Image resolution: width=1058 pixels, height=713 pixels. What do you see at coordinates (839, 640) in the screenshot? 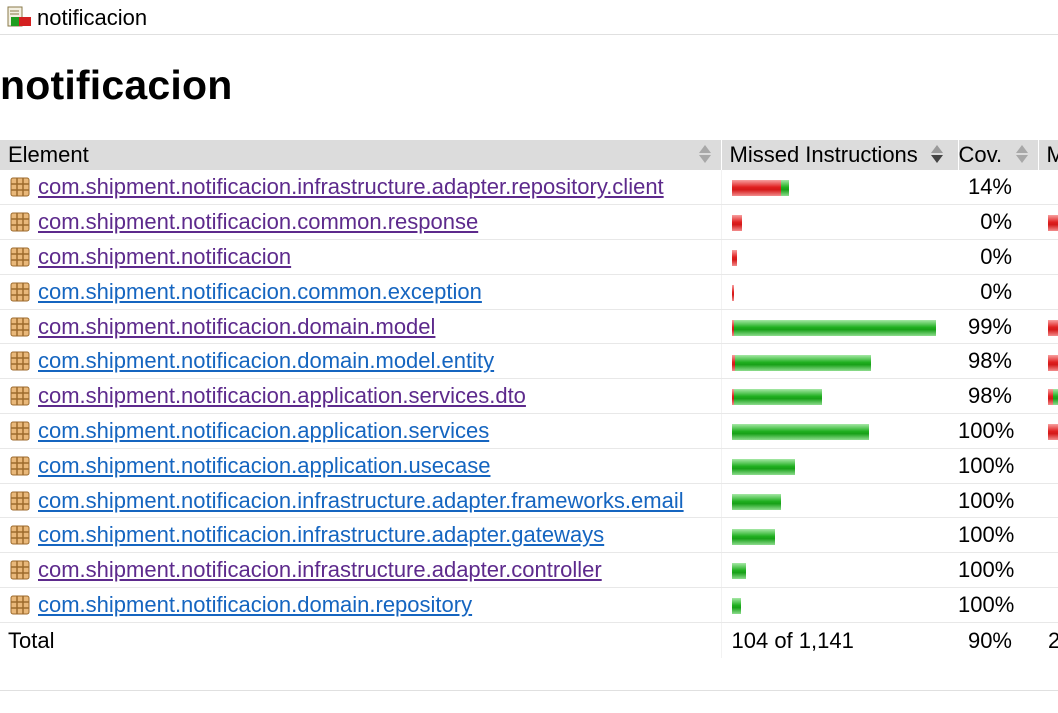
I see `total-missed: 104 of 1,141` at bounding box center [839, 640].